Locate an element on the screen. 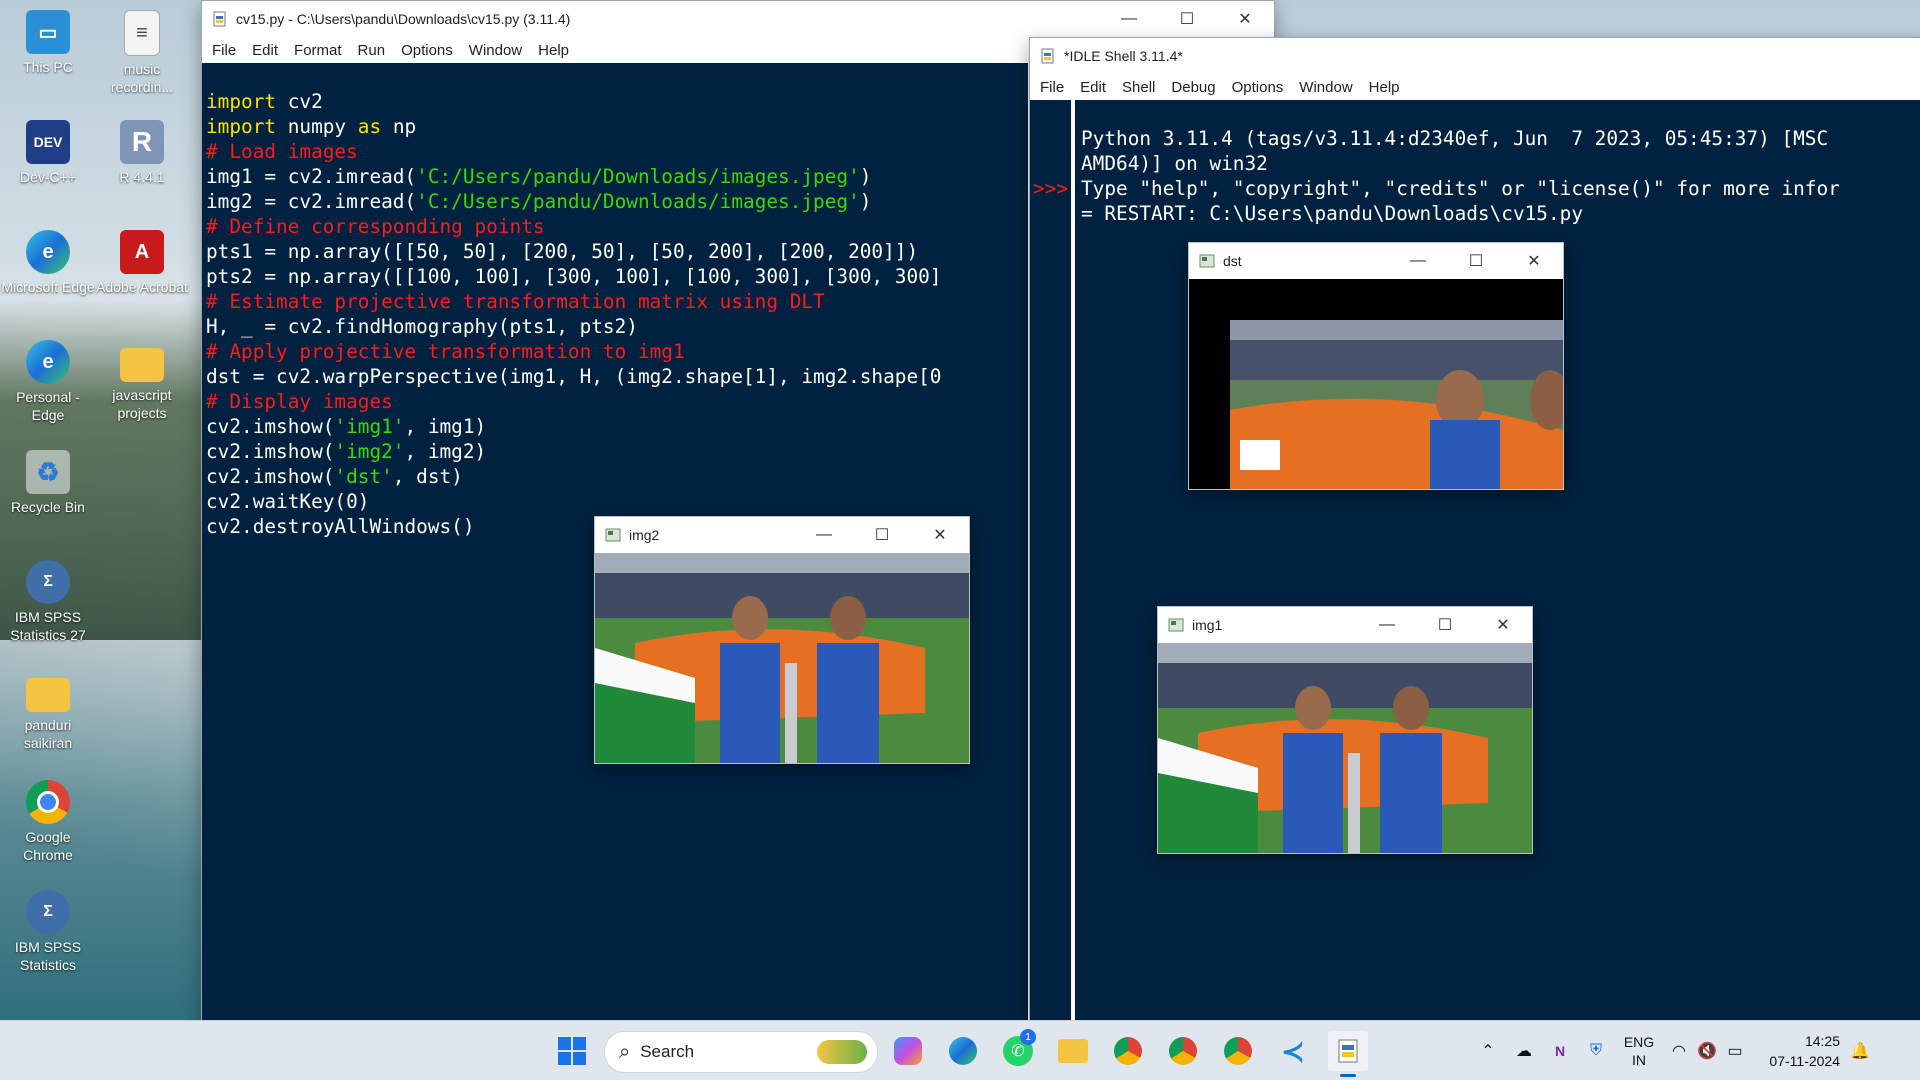 The image size is (1920, 1080). security-shield-icon: ⛨ is located at coordinates (1596, 1051).